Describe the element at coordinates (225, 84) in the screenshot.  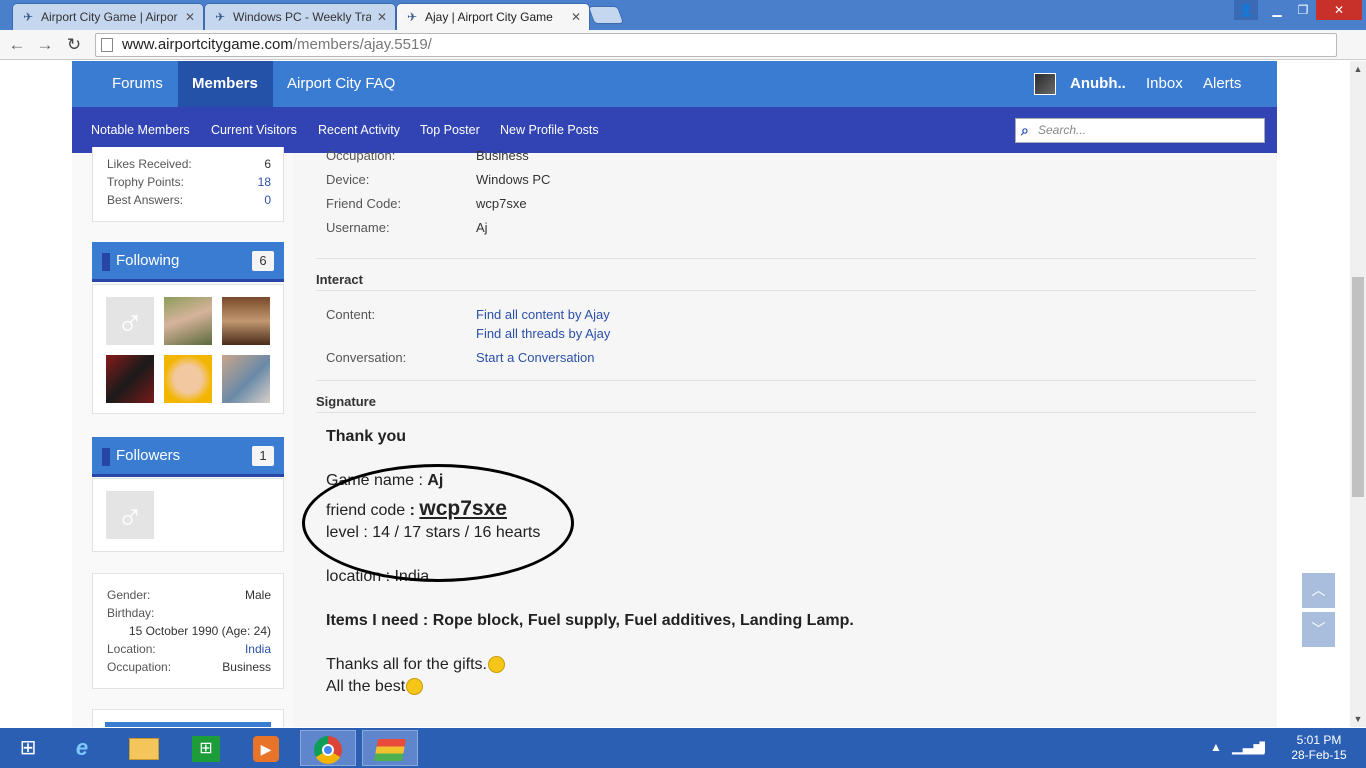
I see `tab-members: Members` at that location.